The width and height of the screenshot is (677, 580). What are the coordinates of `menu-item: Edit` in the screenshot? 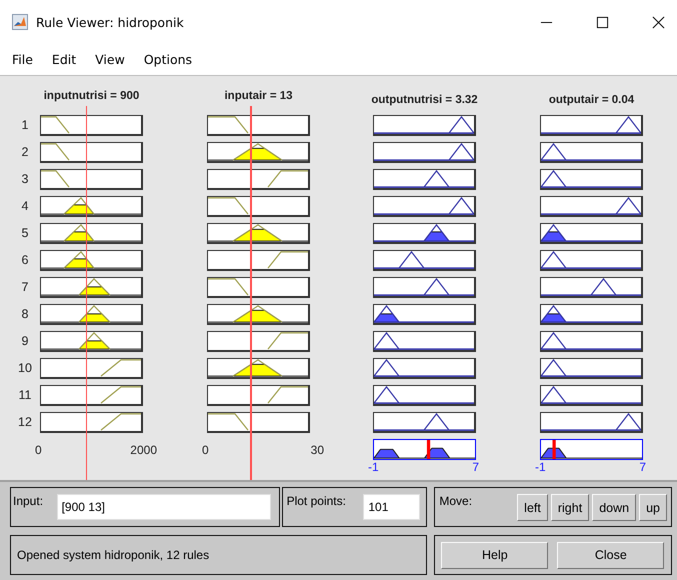 It's located at (64, 59).